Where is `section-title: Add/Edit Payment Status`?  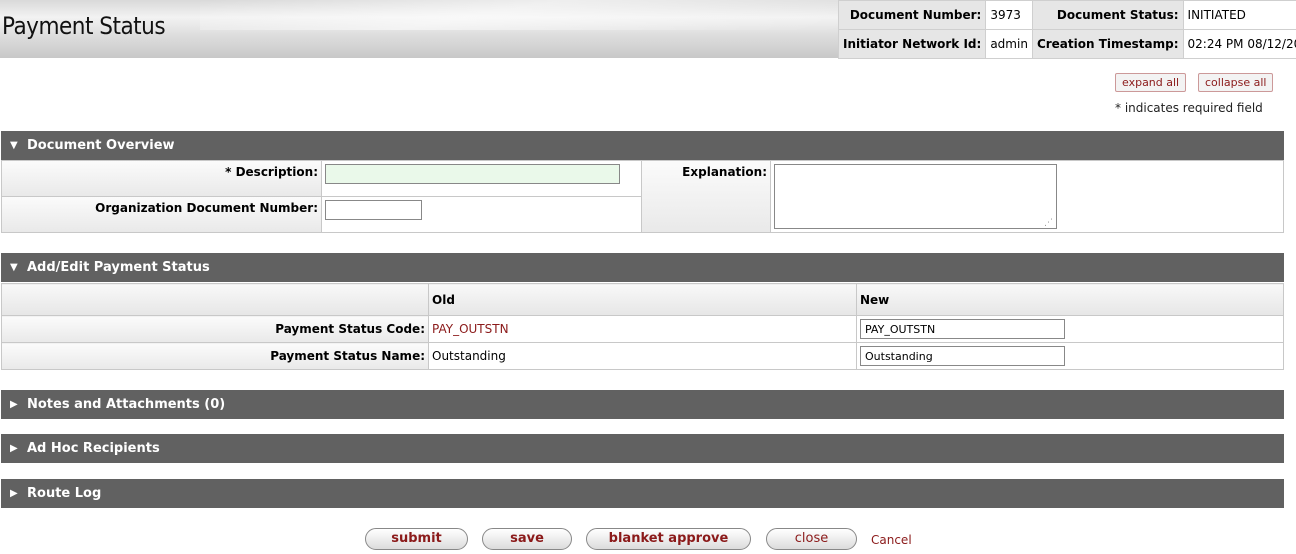
section-title: Add/Edit Payment Status is located at coordinates (118, 267).